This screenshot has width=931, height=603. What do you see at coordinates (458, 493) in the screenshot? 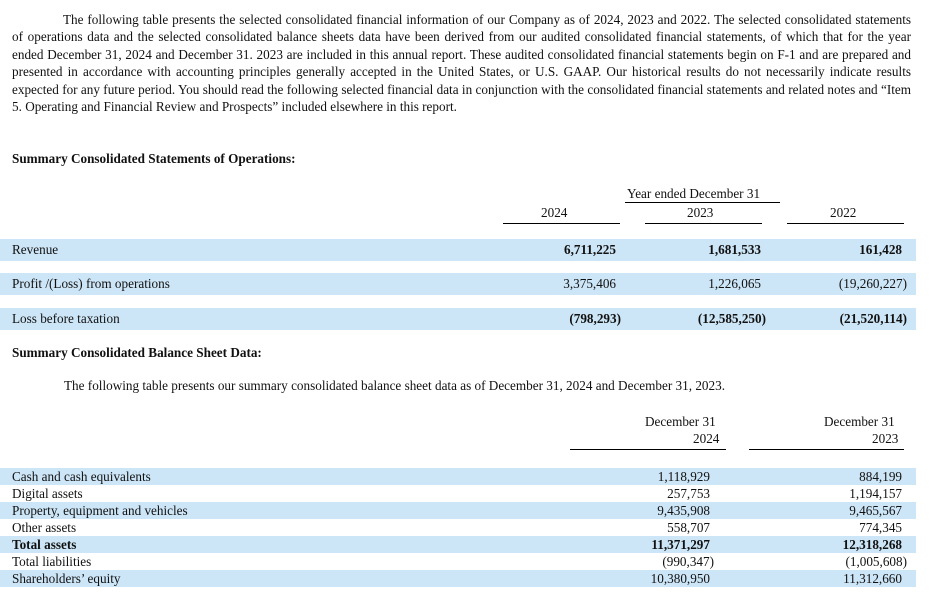
I see `bs-row-digital-assets: Digital assets 257,753 1,194,157` at bounding box center [458, 493].